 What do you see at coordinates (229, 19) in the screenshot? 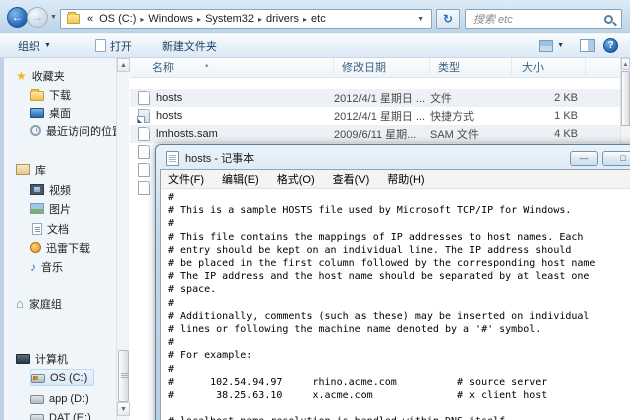
I see `breadcrumb-item-system32: System32` at bounding box center [229, 19].